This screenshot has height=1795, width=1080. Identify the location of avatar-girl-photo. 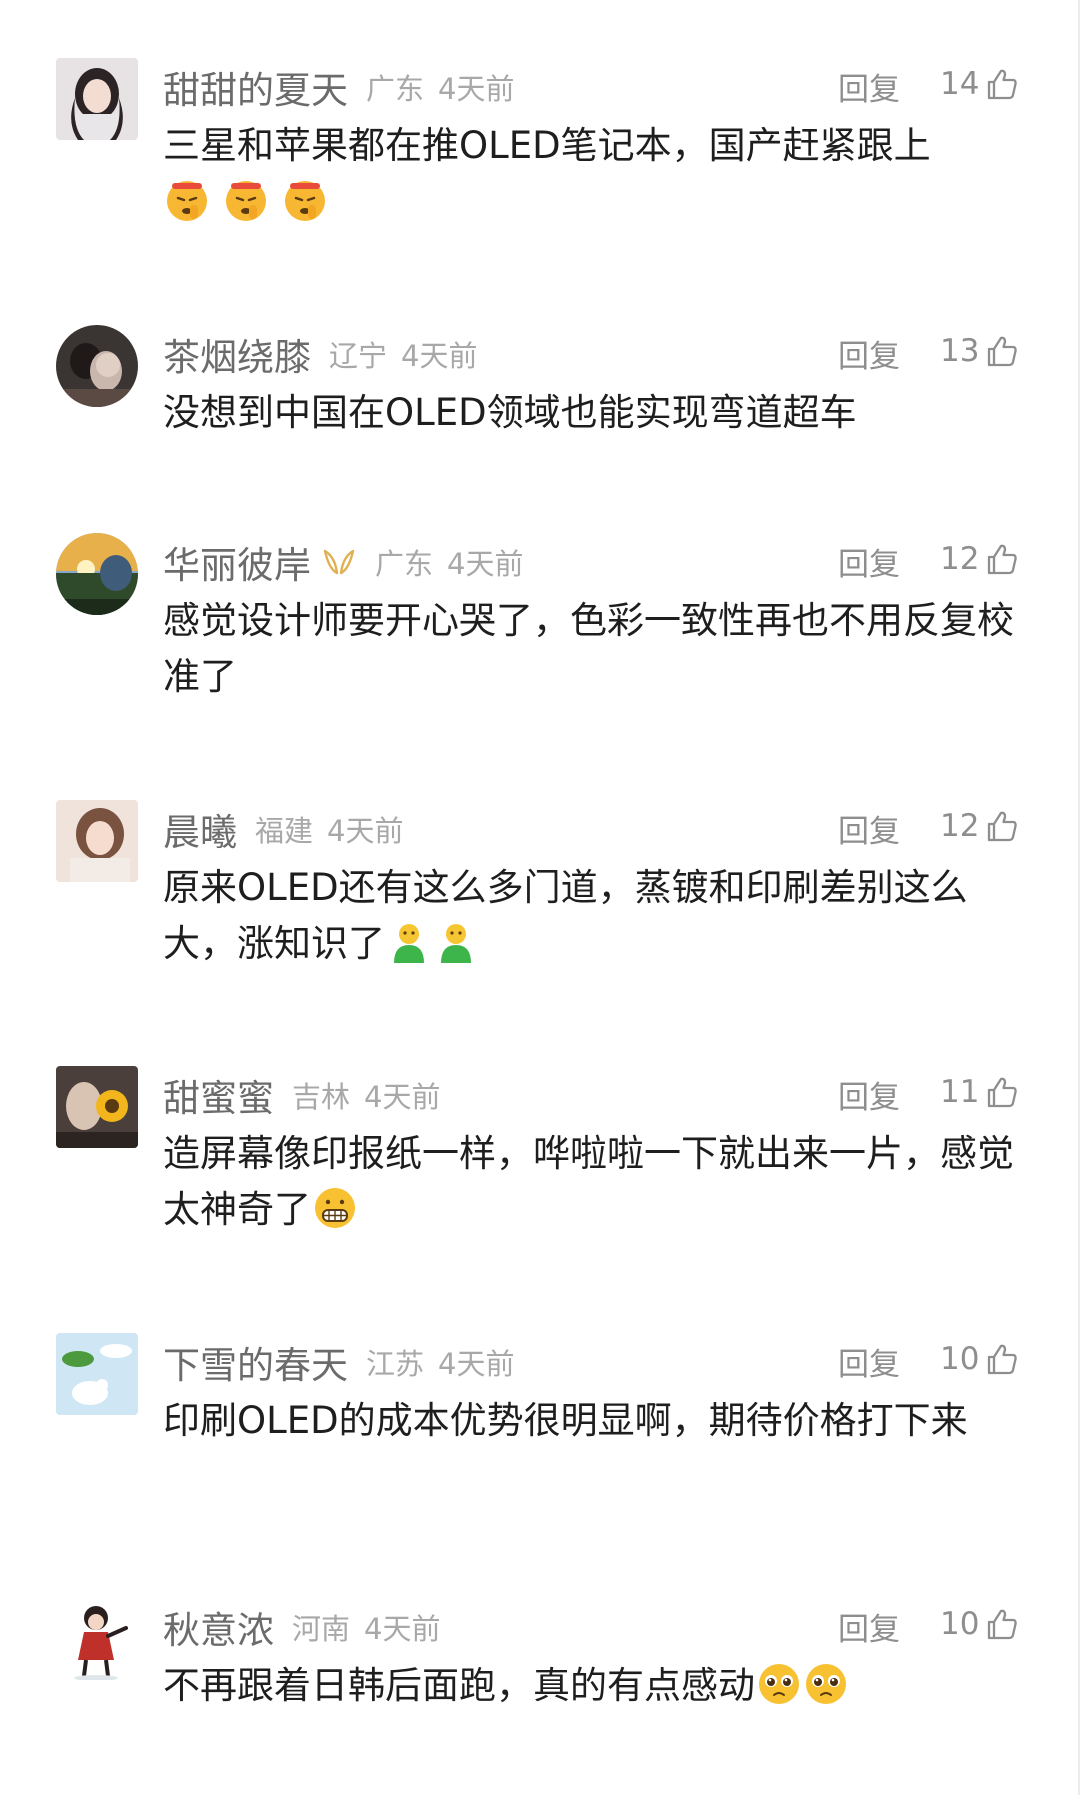
(97, 99).